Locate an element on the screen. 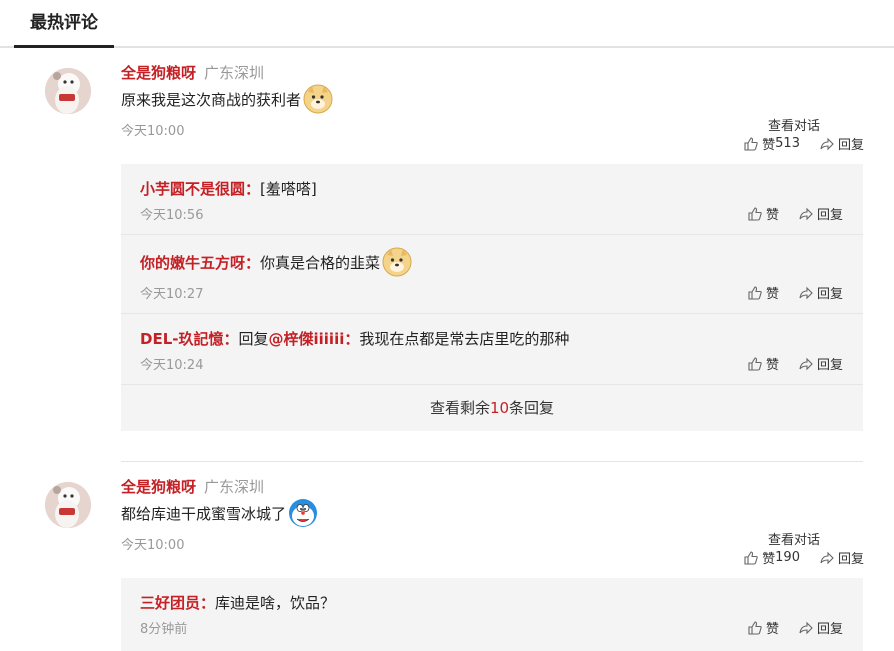 This screenshot has width=894, height=651. reply-line: 三好团员： 库迪是啥，饮品？ is located at coordinates (237, 602).